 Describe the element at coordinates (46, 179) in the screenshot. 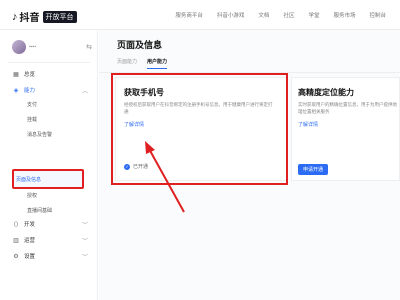

I see `sidebar-sub-page-info: 页面及信息` at that location.